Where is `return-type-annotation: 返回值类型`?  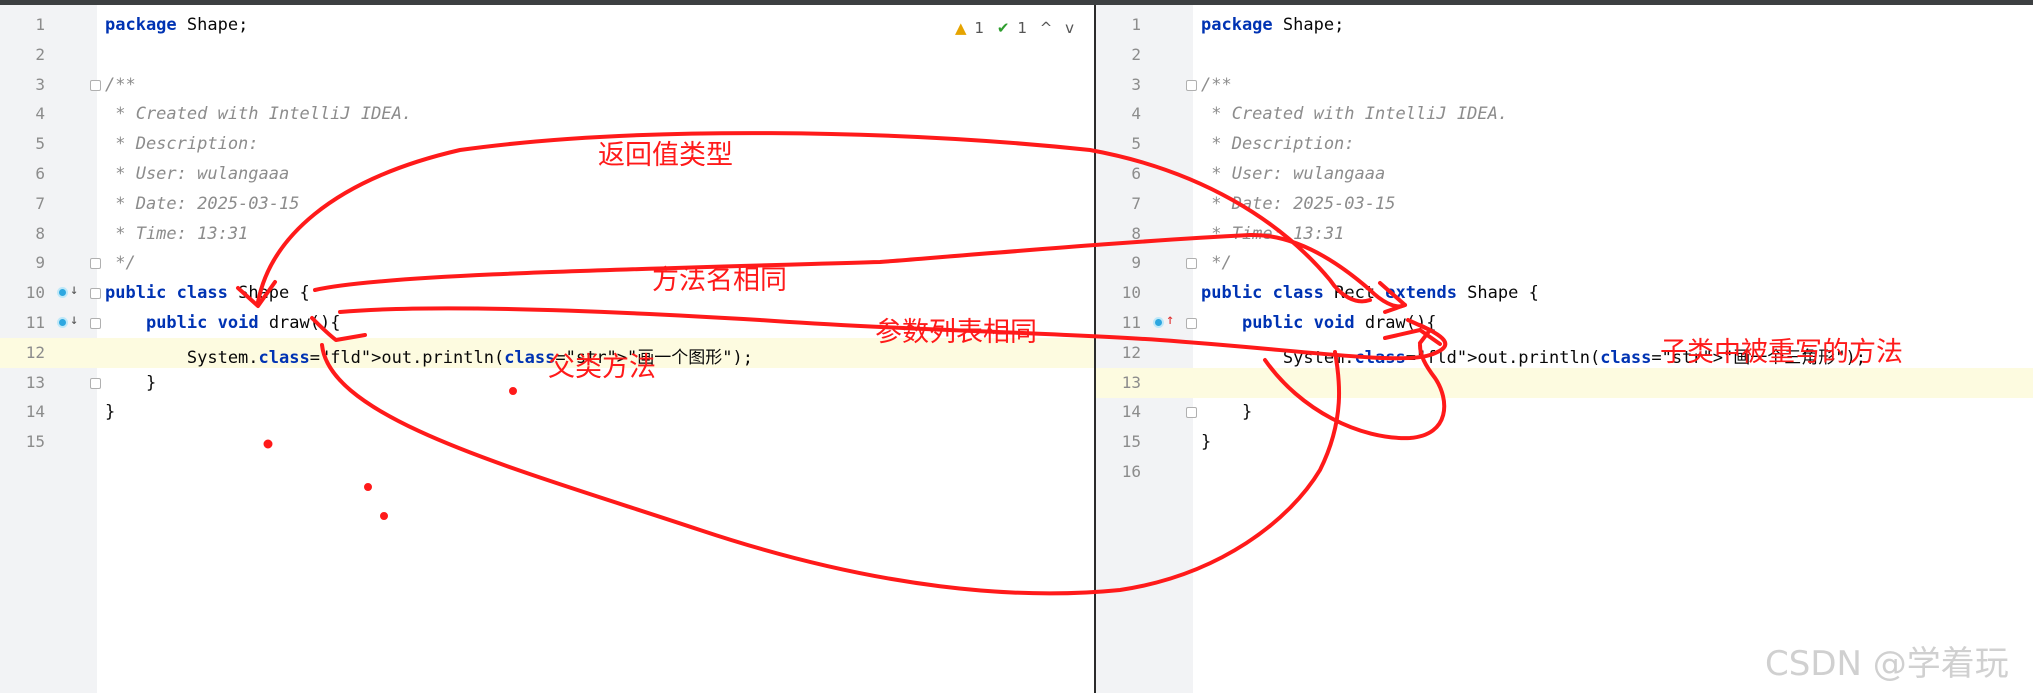 return-type-annotation: 返回值类型 is located at coordinates (665, 155).